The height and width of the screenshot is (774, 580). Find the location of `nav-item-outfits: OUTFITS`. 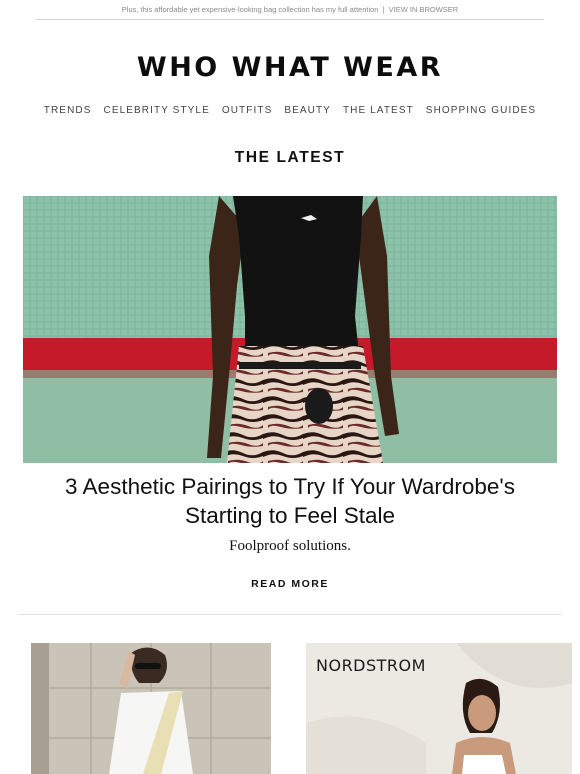

nav-item-outfits: OUTFITS is located at coordinates (247, 110).